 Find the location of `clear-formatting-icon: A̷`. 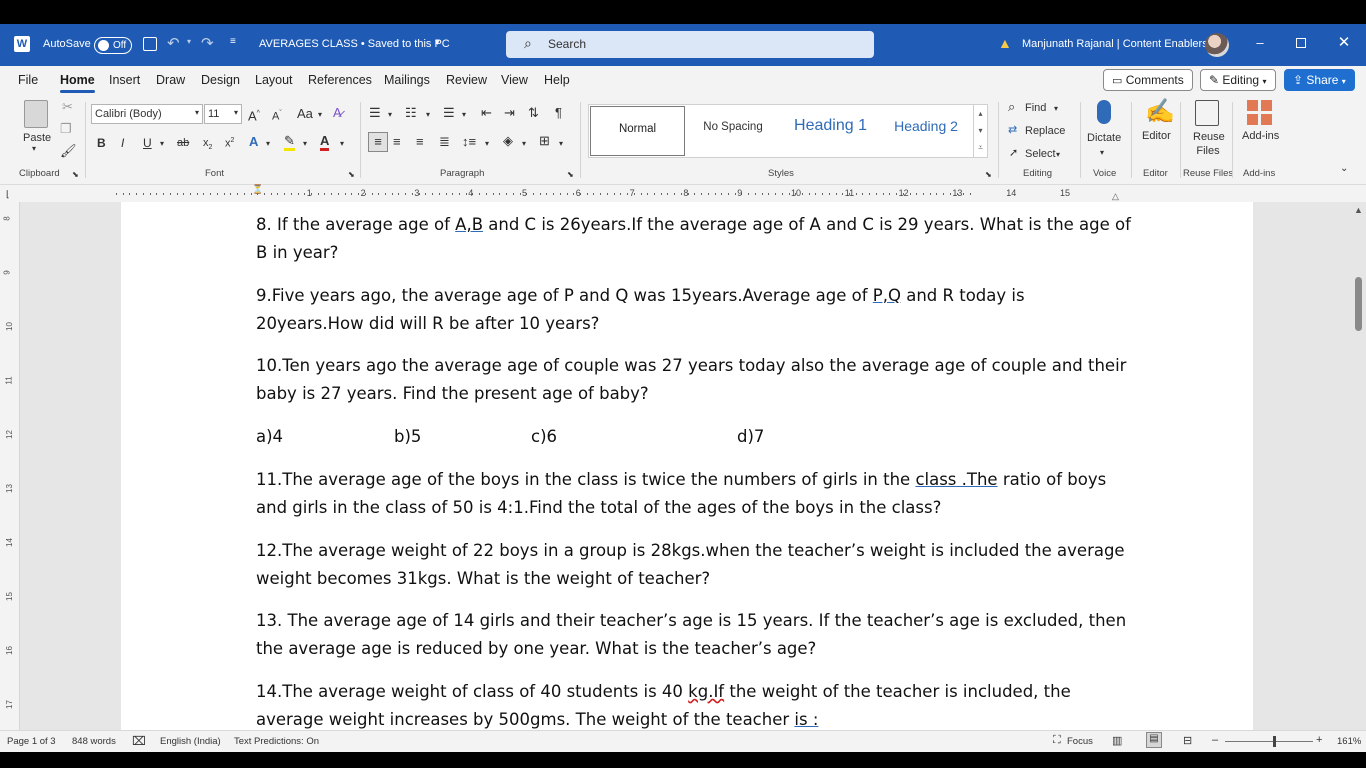

clear-formatting-icon: A̷ is located at coordinates (337, 113).